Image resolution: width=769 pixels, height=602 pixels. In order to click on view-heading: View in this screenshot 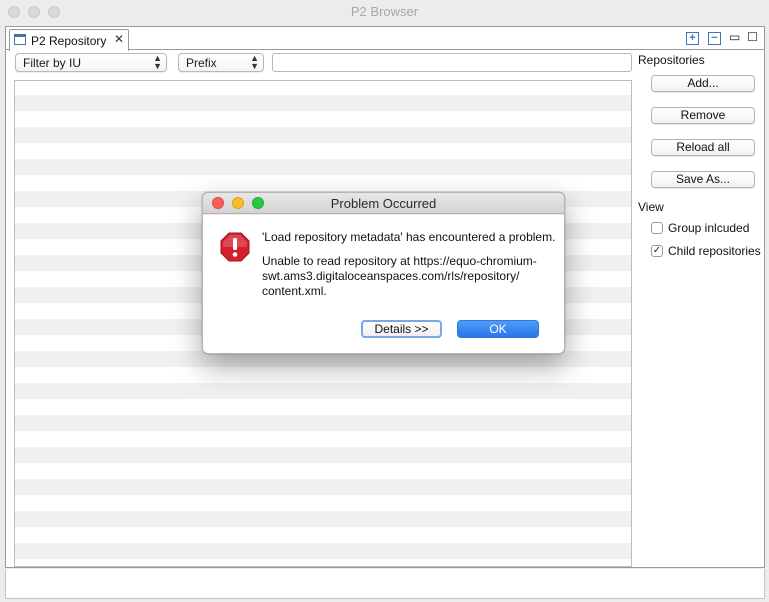, I will do `click(651, 207)`.